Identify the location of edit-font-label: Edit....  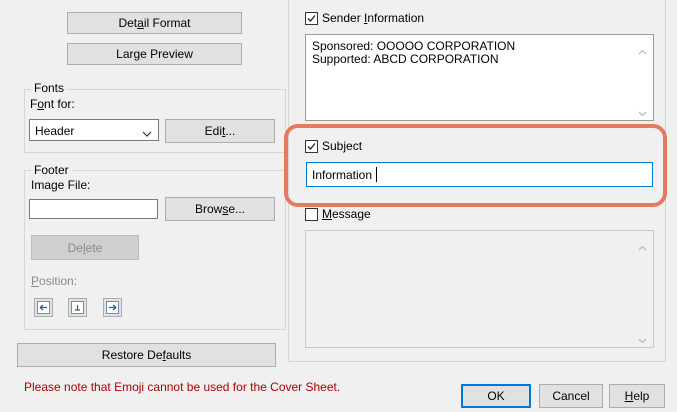
(220, 131).